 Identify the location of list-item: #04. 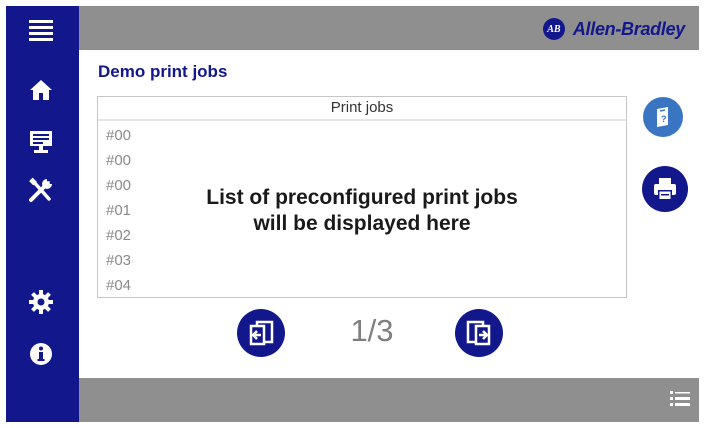
(118, 285).